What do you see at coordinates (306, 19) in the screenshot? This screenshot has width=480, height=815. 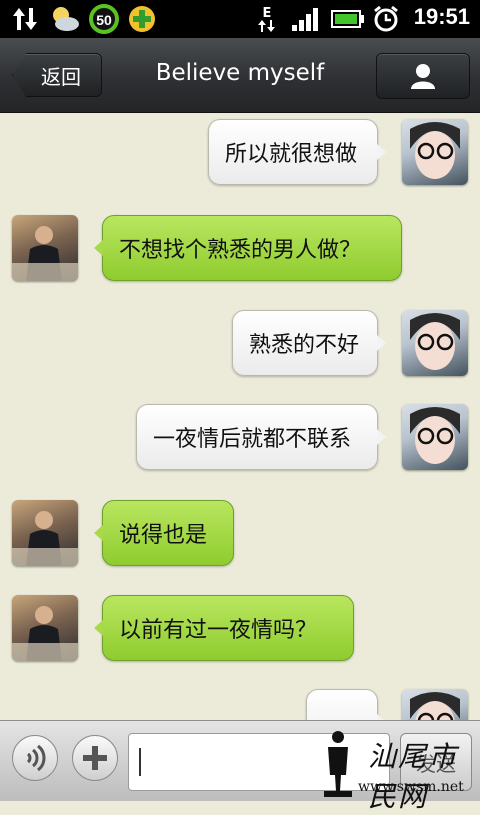 I see `signal-icon` at bounding box center [306, 19].